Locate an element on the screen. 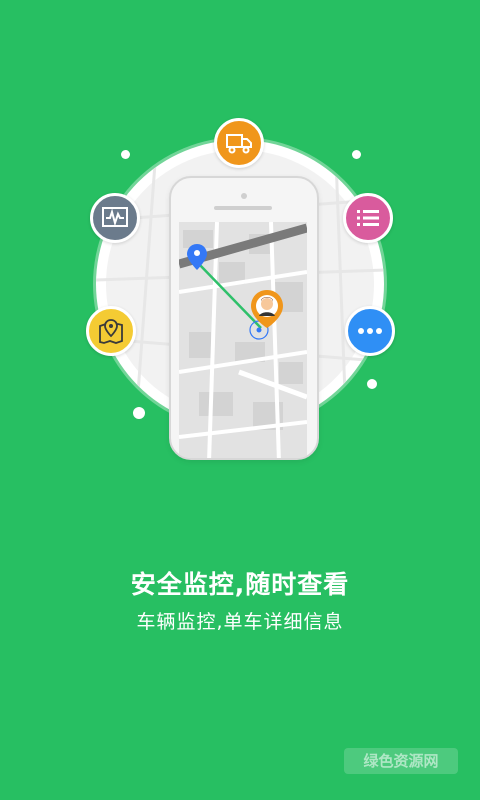 Image resolution: width=480 pixels, height=800 pixels. headline-text: 安全监控,随时查看 is located at coordinates (240, 584).